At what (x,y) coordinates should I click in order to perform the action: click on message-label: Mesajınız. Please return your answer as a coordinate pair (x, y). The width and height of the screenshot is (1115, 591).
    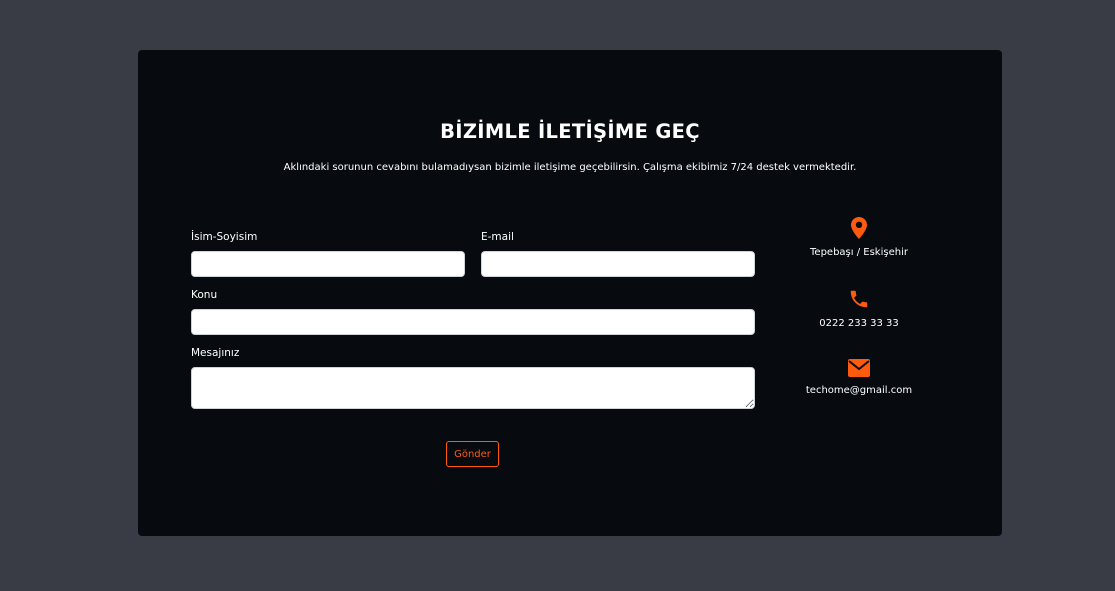
    Looking at the image, I should click on (215, 353).